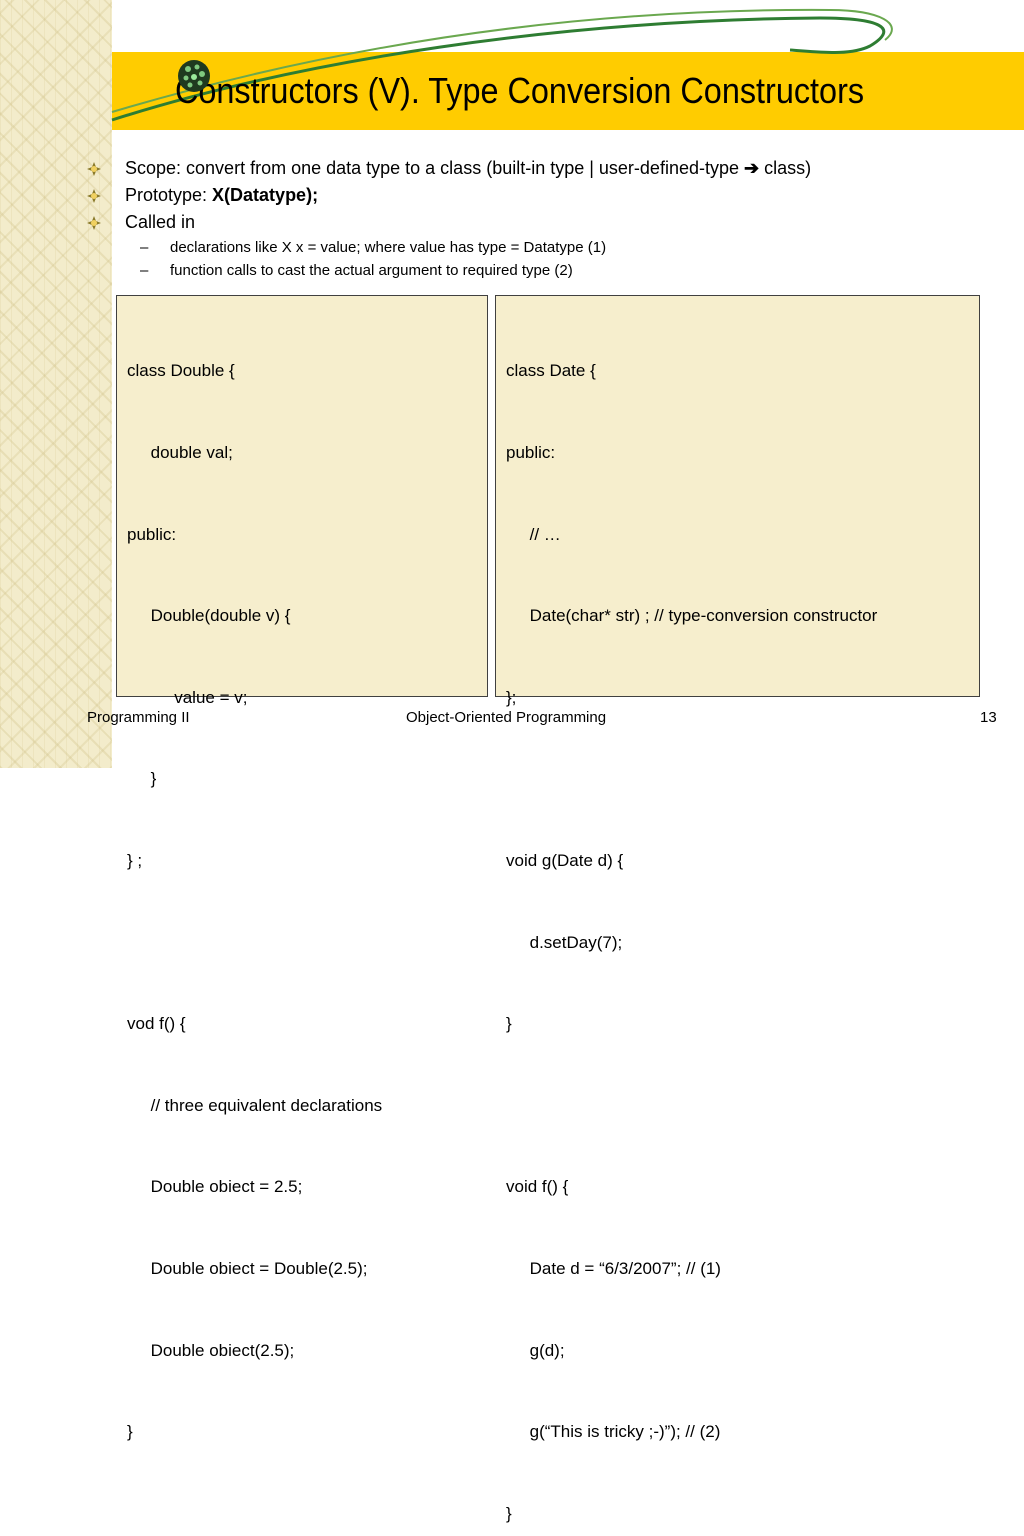 The height and width of the screenshot is (1536, 1024). Describe the element at coordinates (169, 195) in the screenshot. I see `prototype-label: Prototype:` at that location.